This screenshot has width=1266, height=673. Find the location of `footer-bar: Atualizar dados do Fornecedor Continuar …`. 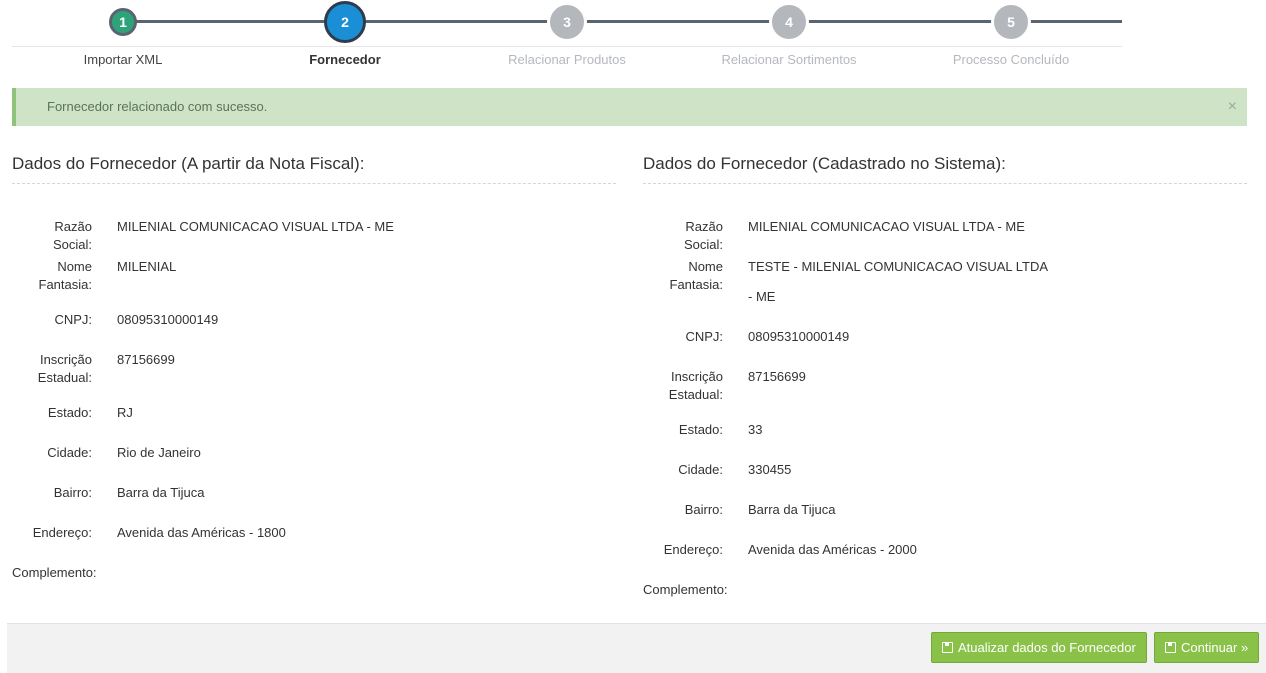

footer-bar: Atualizar dados do Fornecedor Continuar … is located at coordinates (636, 648).